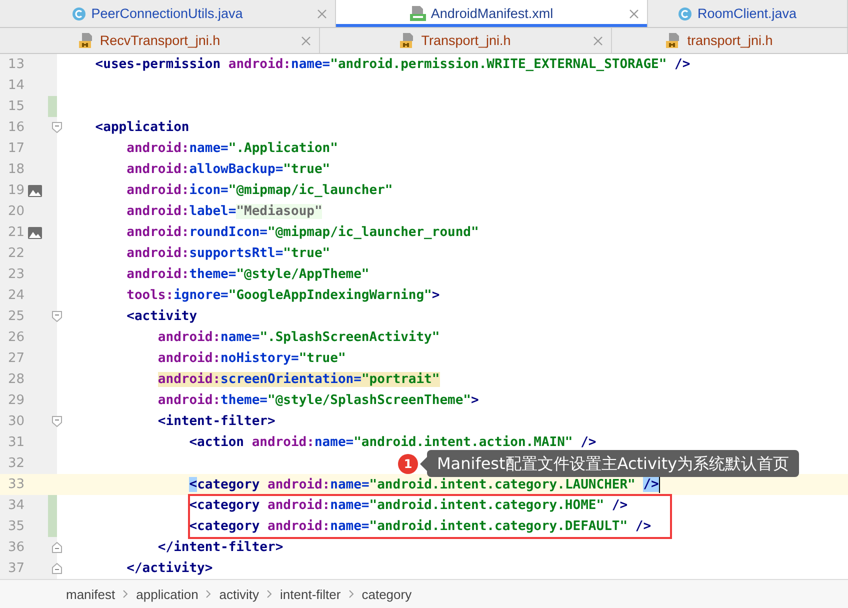 The width and height of the screenshot is (848, 608). What do you see at coordinates (302, 232) in the screenshot?
I see `code-line: android:roundIcon="@mipmap/ic_launcher_round"` at bounding box center [302, 232].